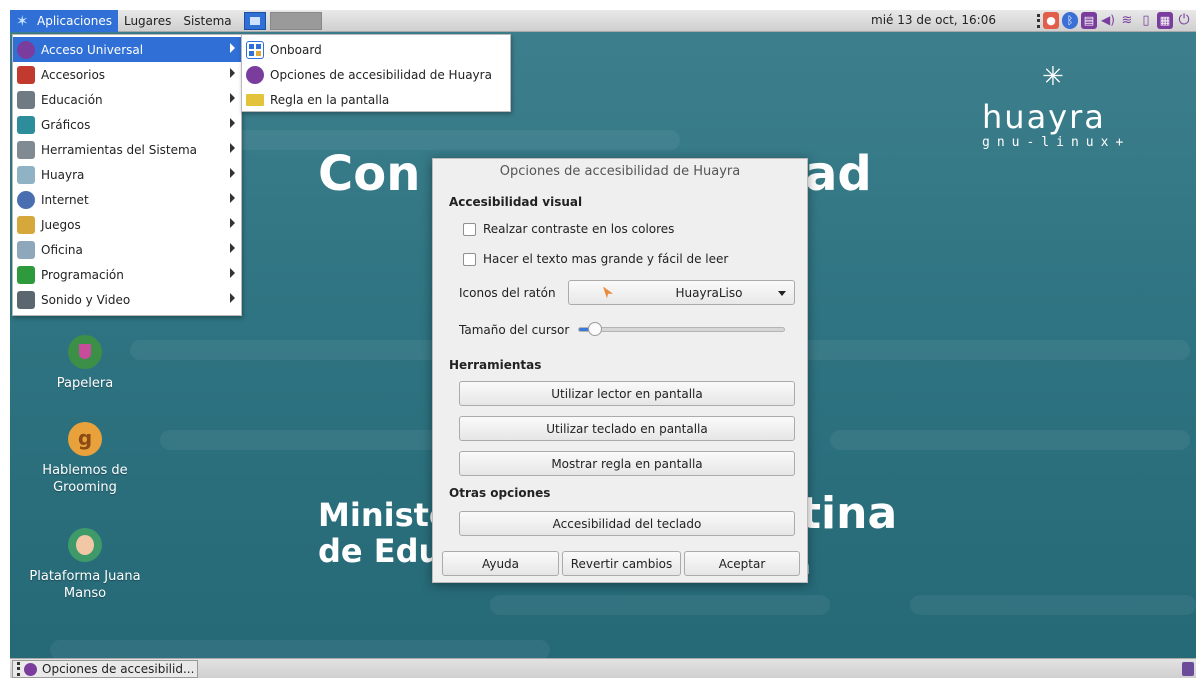 The image size is (1196, 678). What do you see at coordinates (1044, 117) in the screenshot?
I see `huayra-logo: huayra` at bounding box center [1044, 117].